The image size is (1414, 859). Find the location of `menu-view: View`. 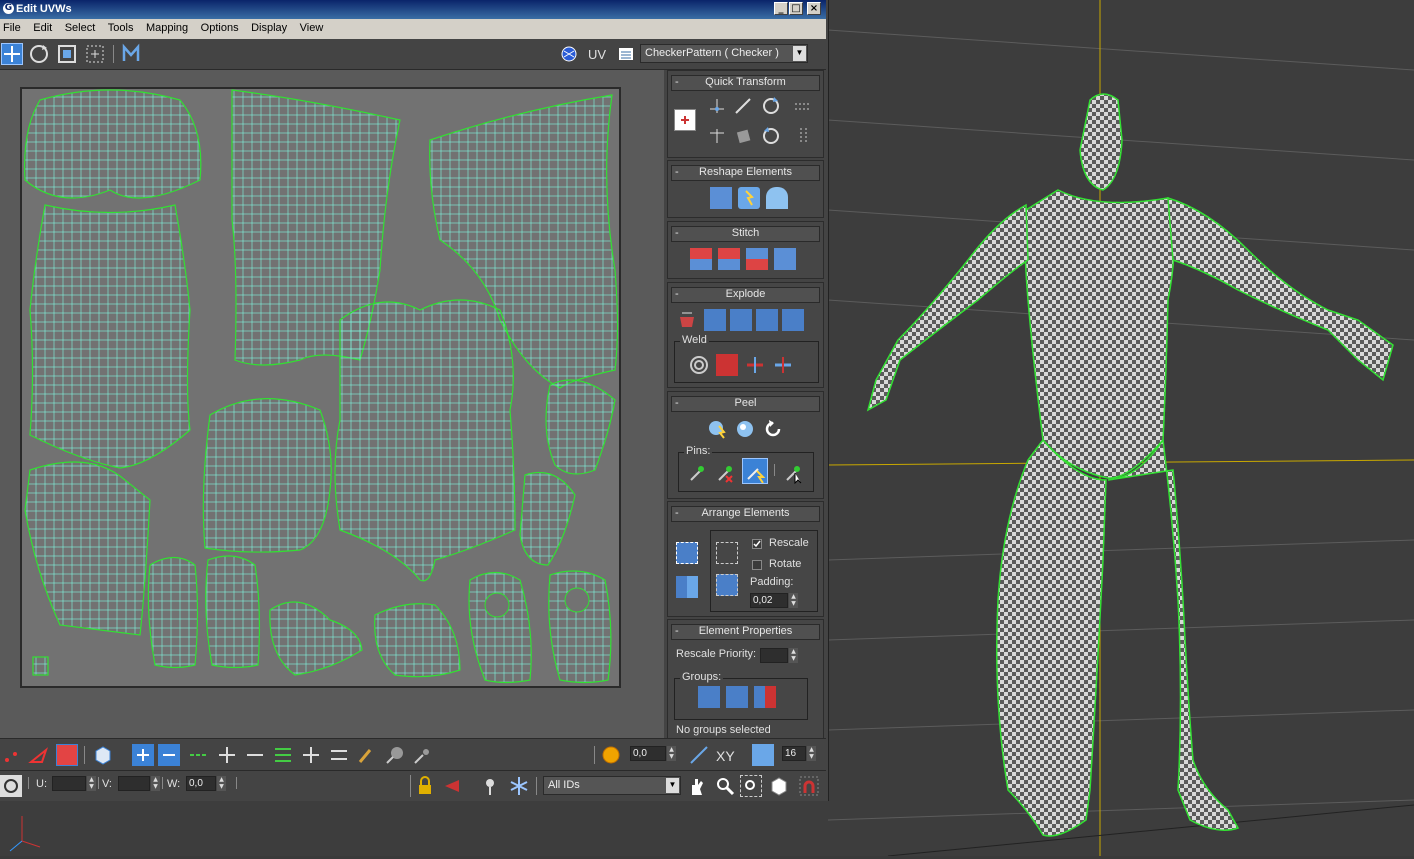

menu-view: View is located at coordinates (313, 26).